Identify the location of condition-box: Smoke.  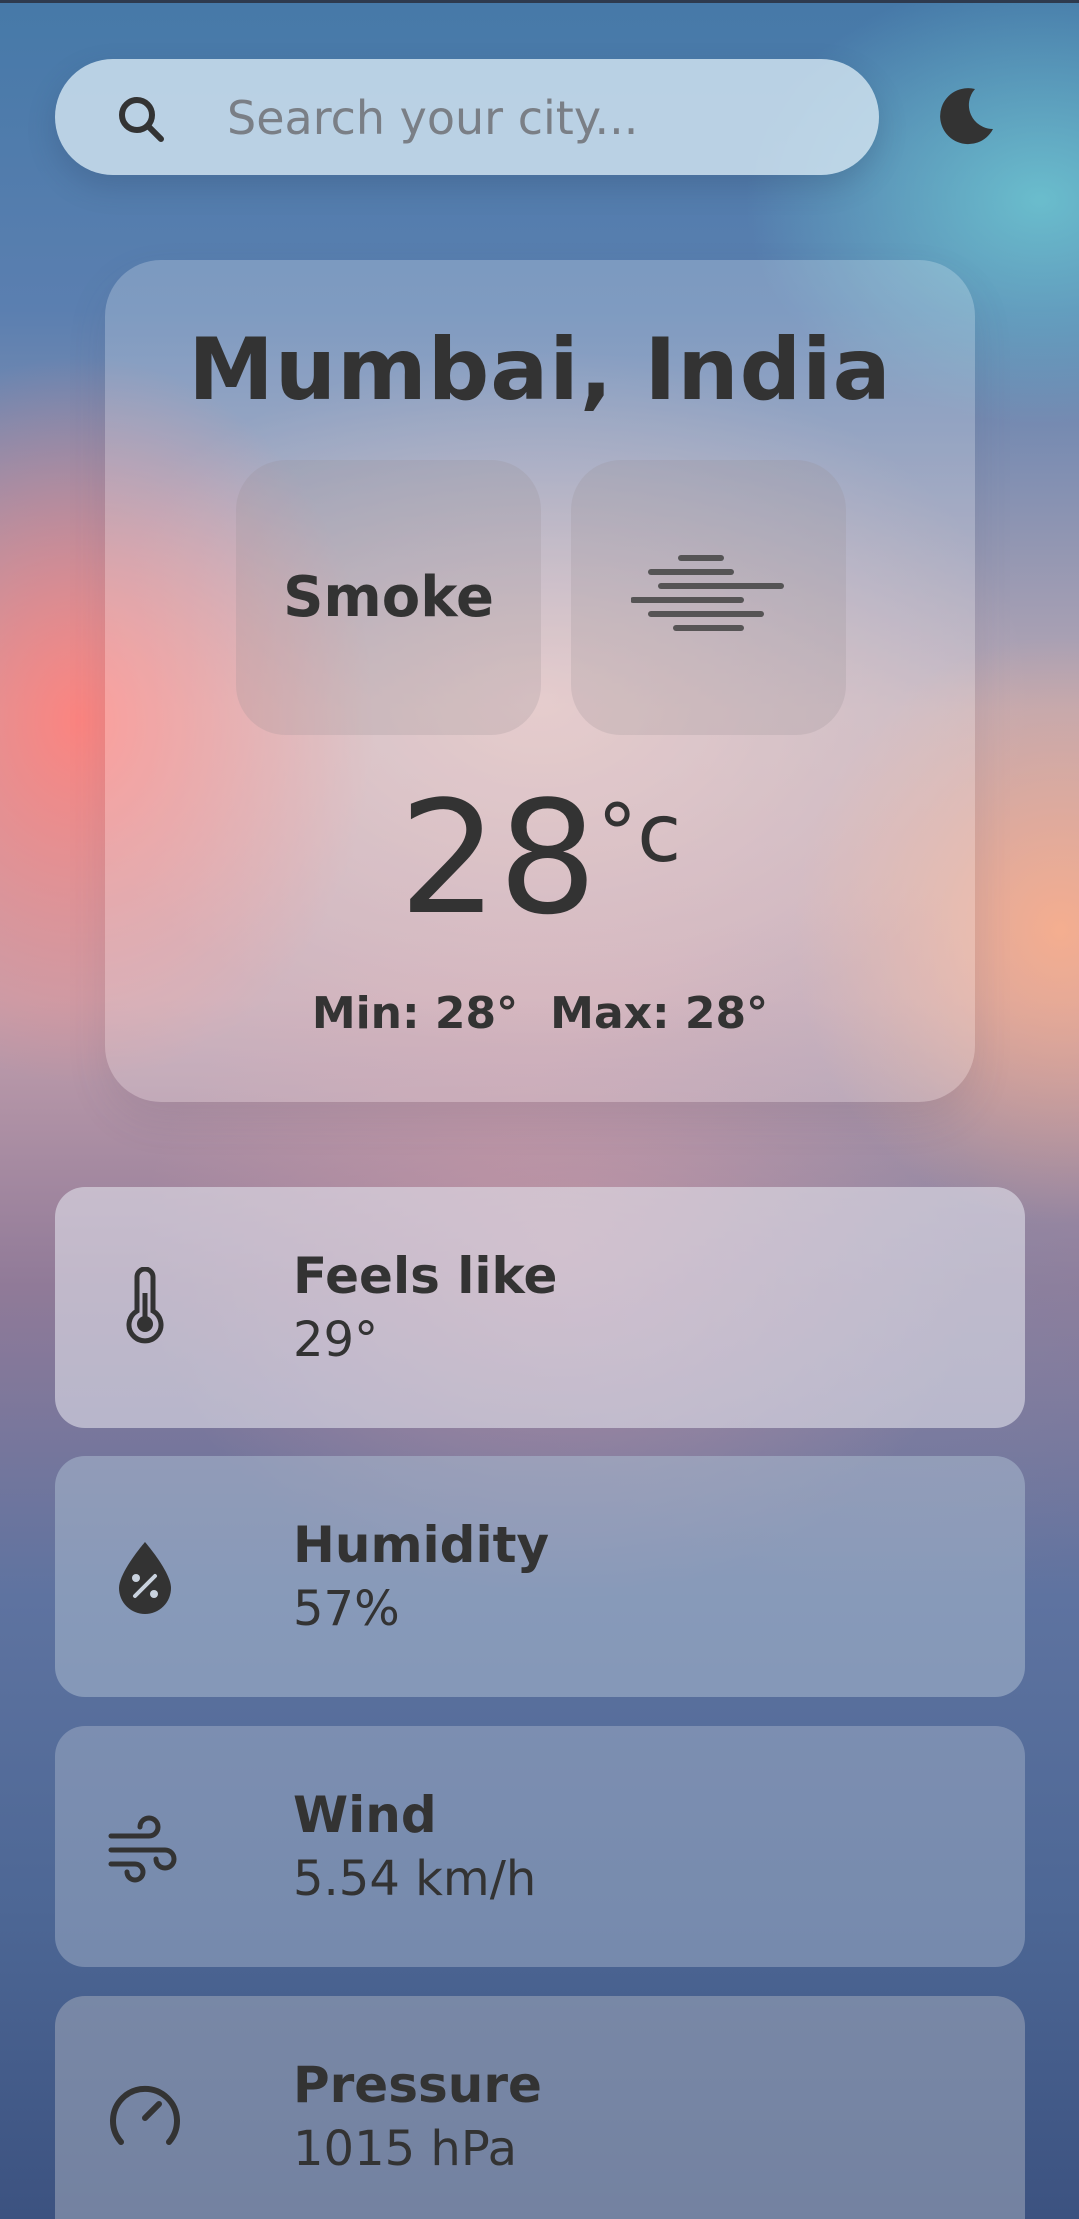
(388, 597).